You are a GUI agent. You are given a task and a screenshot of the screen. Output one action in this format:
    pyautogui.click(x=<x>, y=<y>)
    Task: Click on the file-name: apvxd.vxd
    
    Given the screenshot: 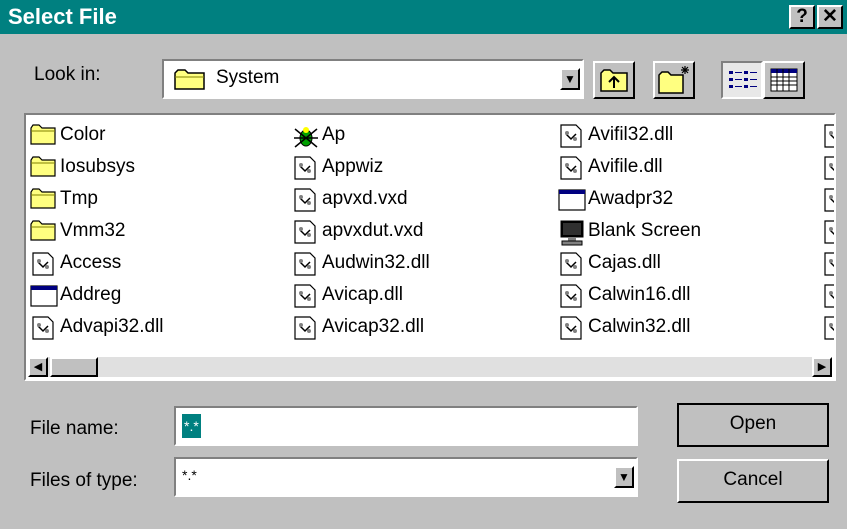 What is the action you would take?
    pyautogui.click(x=365, y=198)
    